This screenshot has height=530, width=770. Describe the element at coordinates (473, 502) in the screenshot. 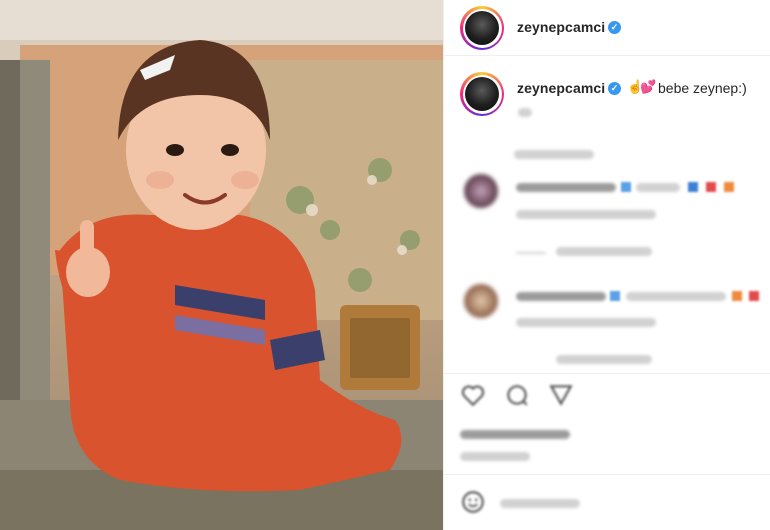

I see `smiley-icon` at that location.